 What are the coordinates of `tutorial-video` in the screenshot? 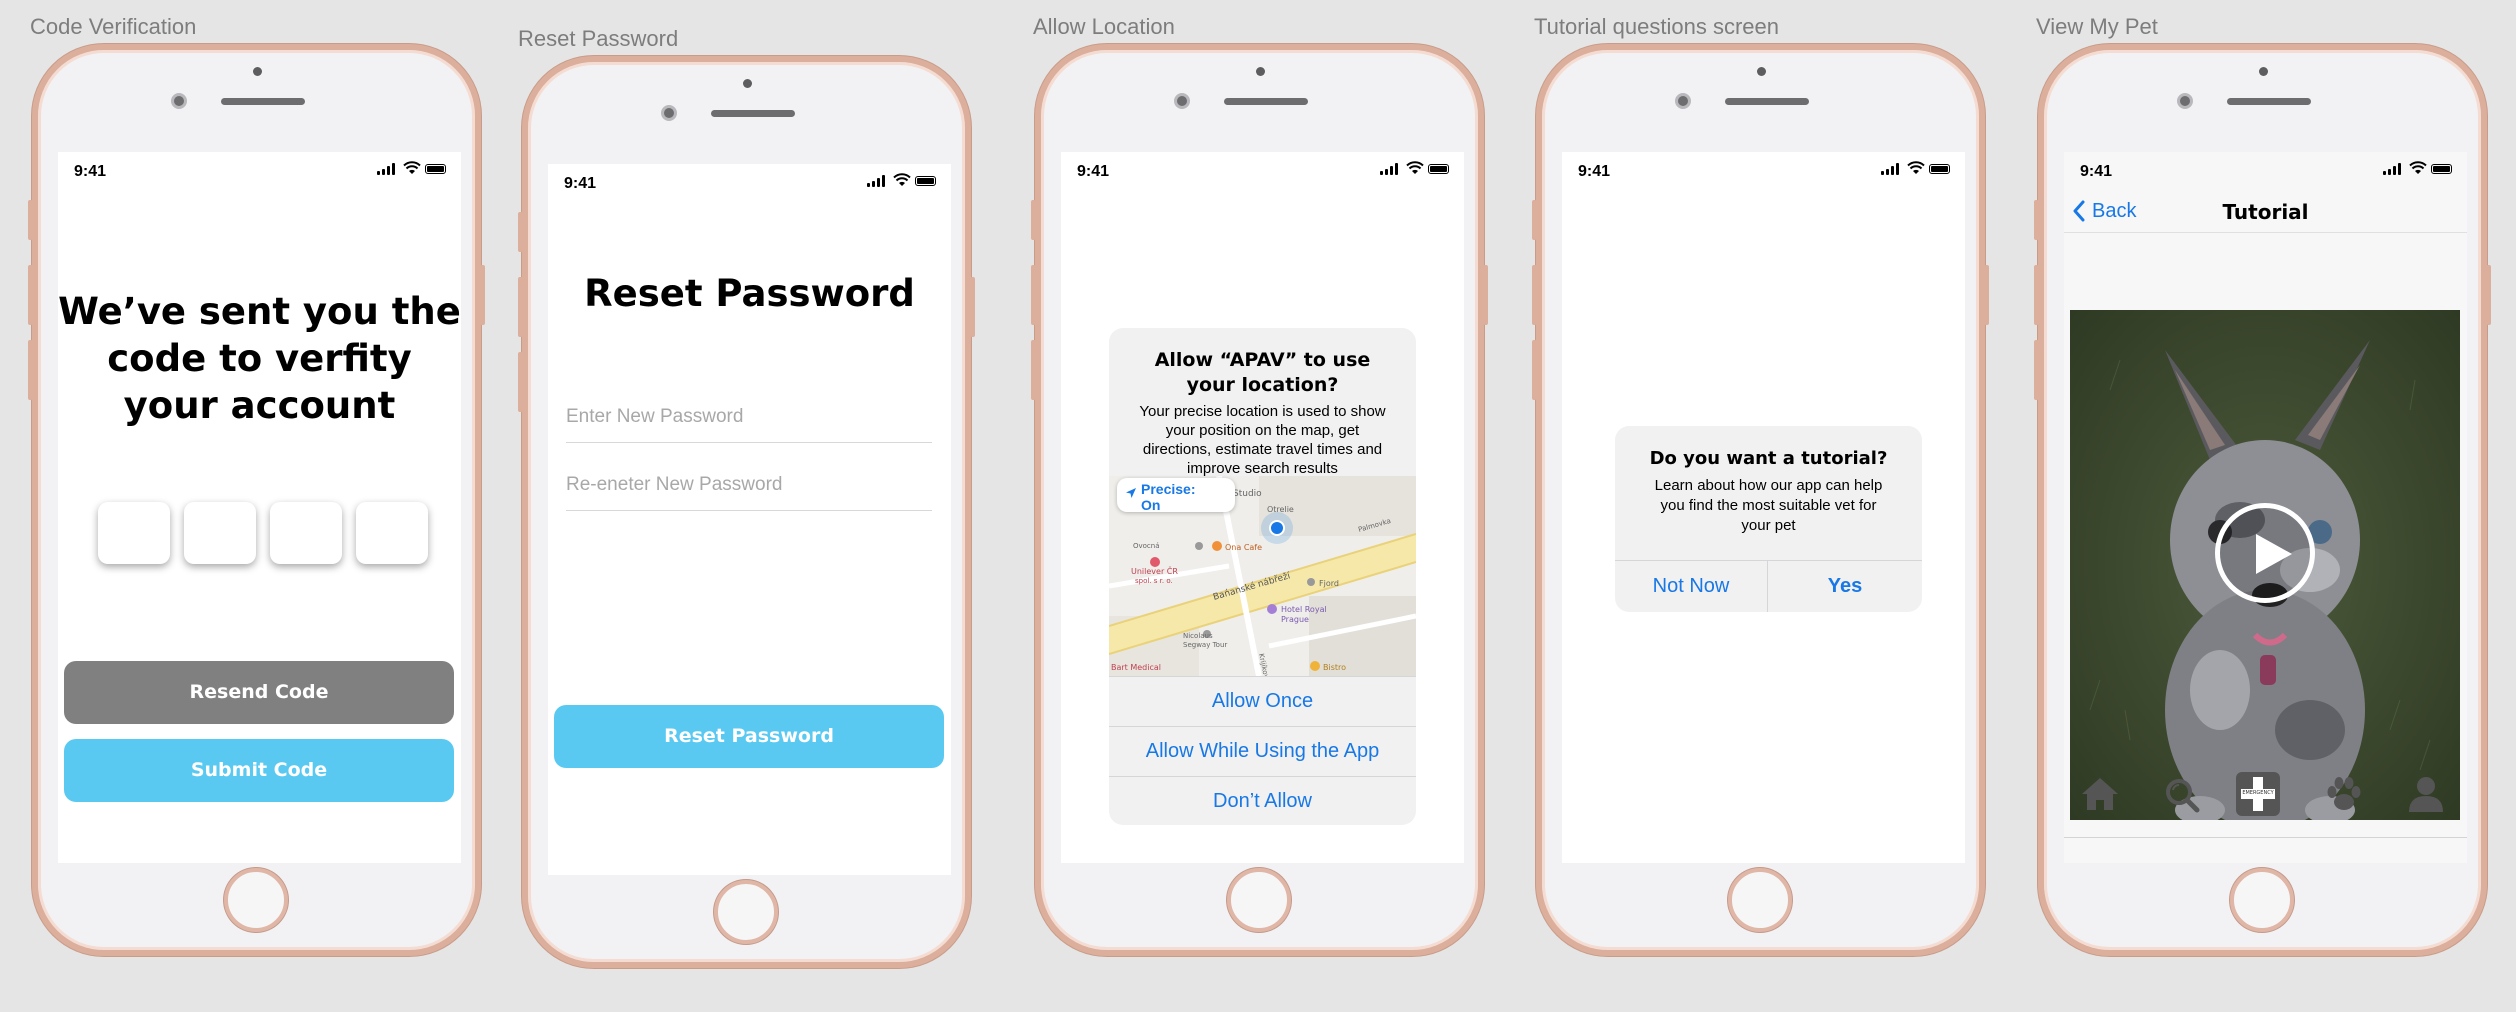 It's located at (2265, 565).